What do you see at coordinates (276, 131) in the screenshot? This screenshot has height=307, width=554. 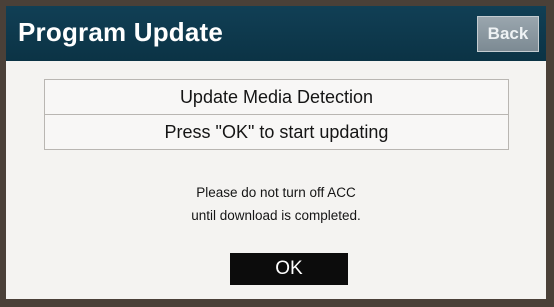 I see `status-line-instruction: Press "OK" to start updating` at bounding box center [276, 131].